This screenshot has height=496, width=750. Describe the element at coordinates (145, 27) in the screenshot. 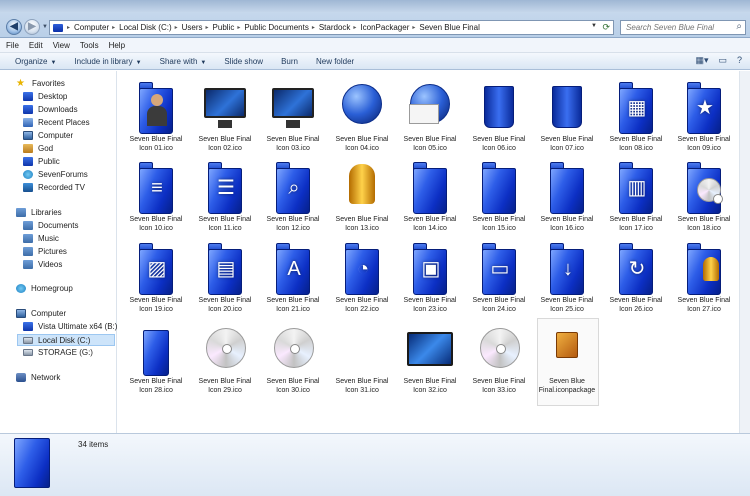

I see `breadcrumb-local-disk: Local Disk (C:)` at that location.